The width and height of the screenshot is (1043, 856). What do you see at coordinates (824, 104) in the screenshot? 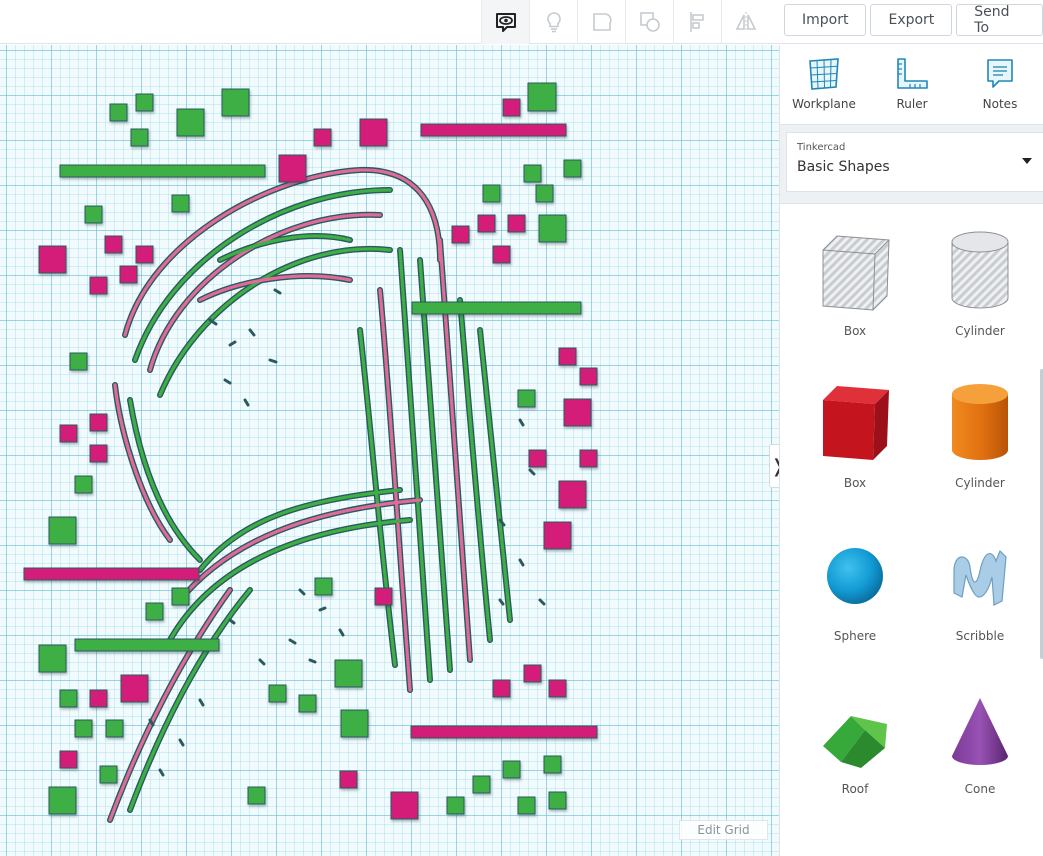
I see `workplane-label: Workplane` at bounding box center [824, 104].